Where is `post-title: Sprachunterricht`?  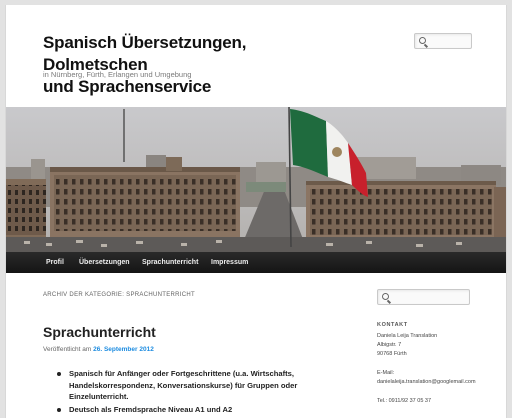
post-title: Sprachunterricht is located at coordinates (99, 332).